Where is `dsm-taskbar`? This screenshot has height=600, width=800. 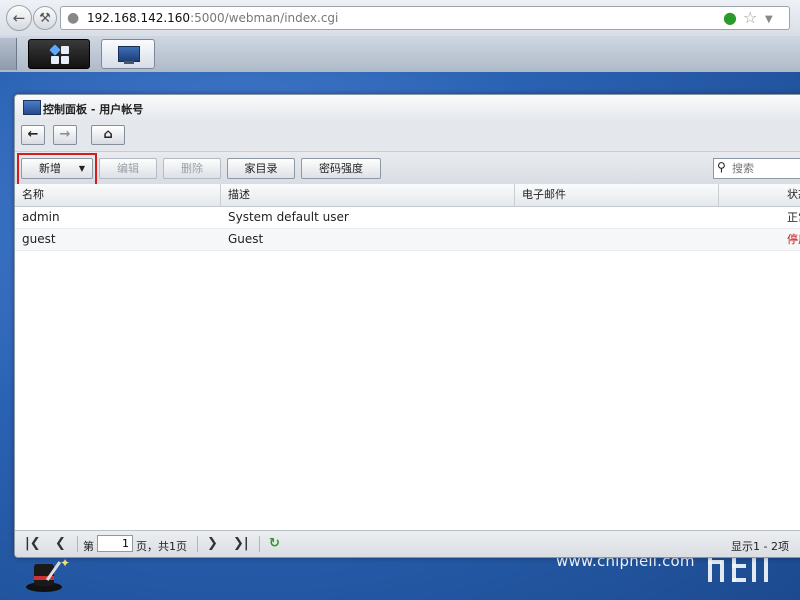 dsm-taskbar is located at coordinates (400, 54).